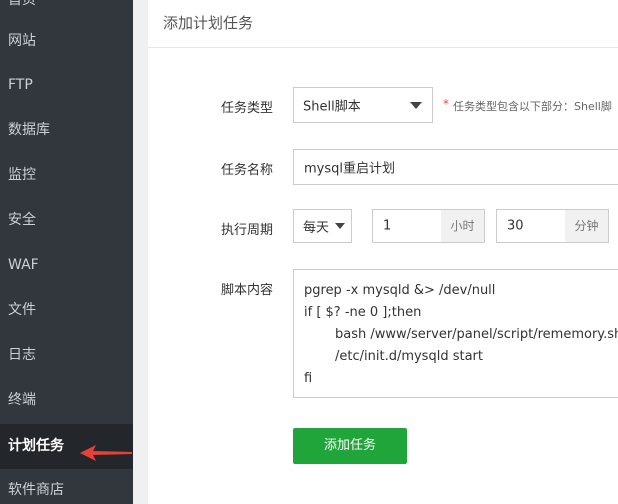 Image resolution: width=618 pixels, height=504 pixels. Describe the element at coordinates (350, 446) in the screenshot. I see `add-task-button: 添加任务` at that location.